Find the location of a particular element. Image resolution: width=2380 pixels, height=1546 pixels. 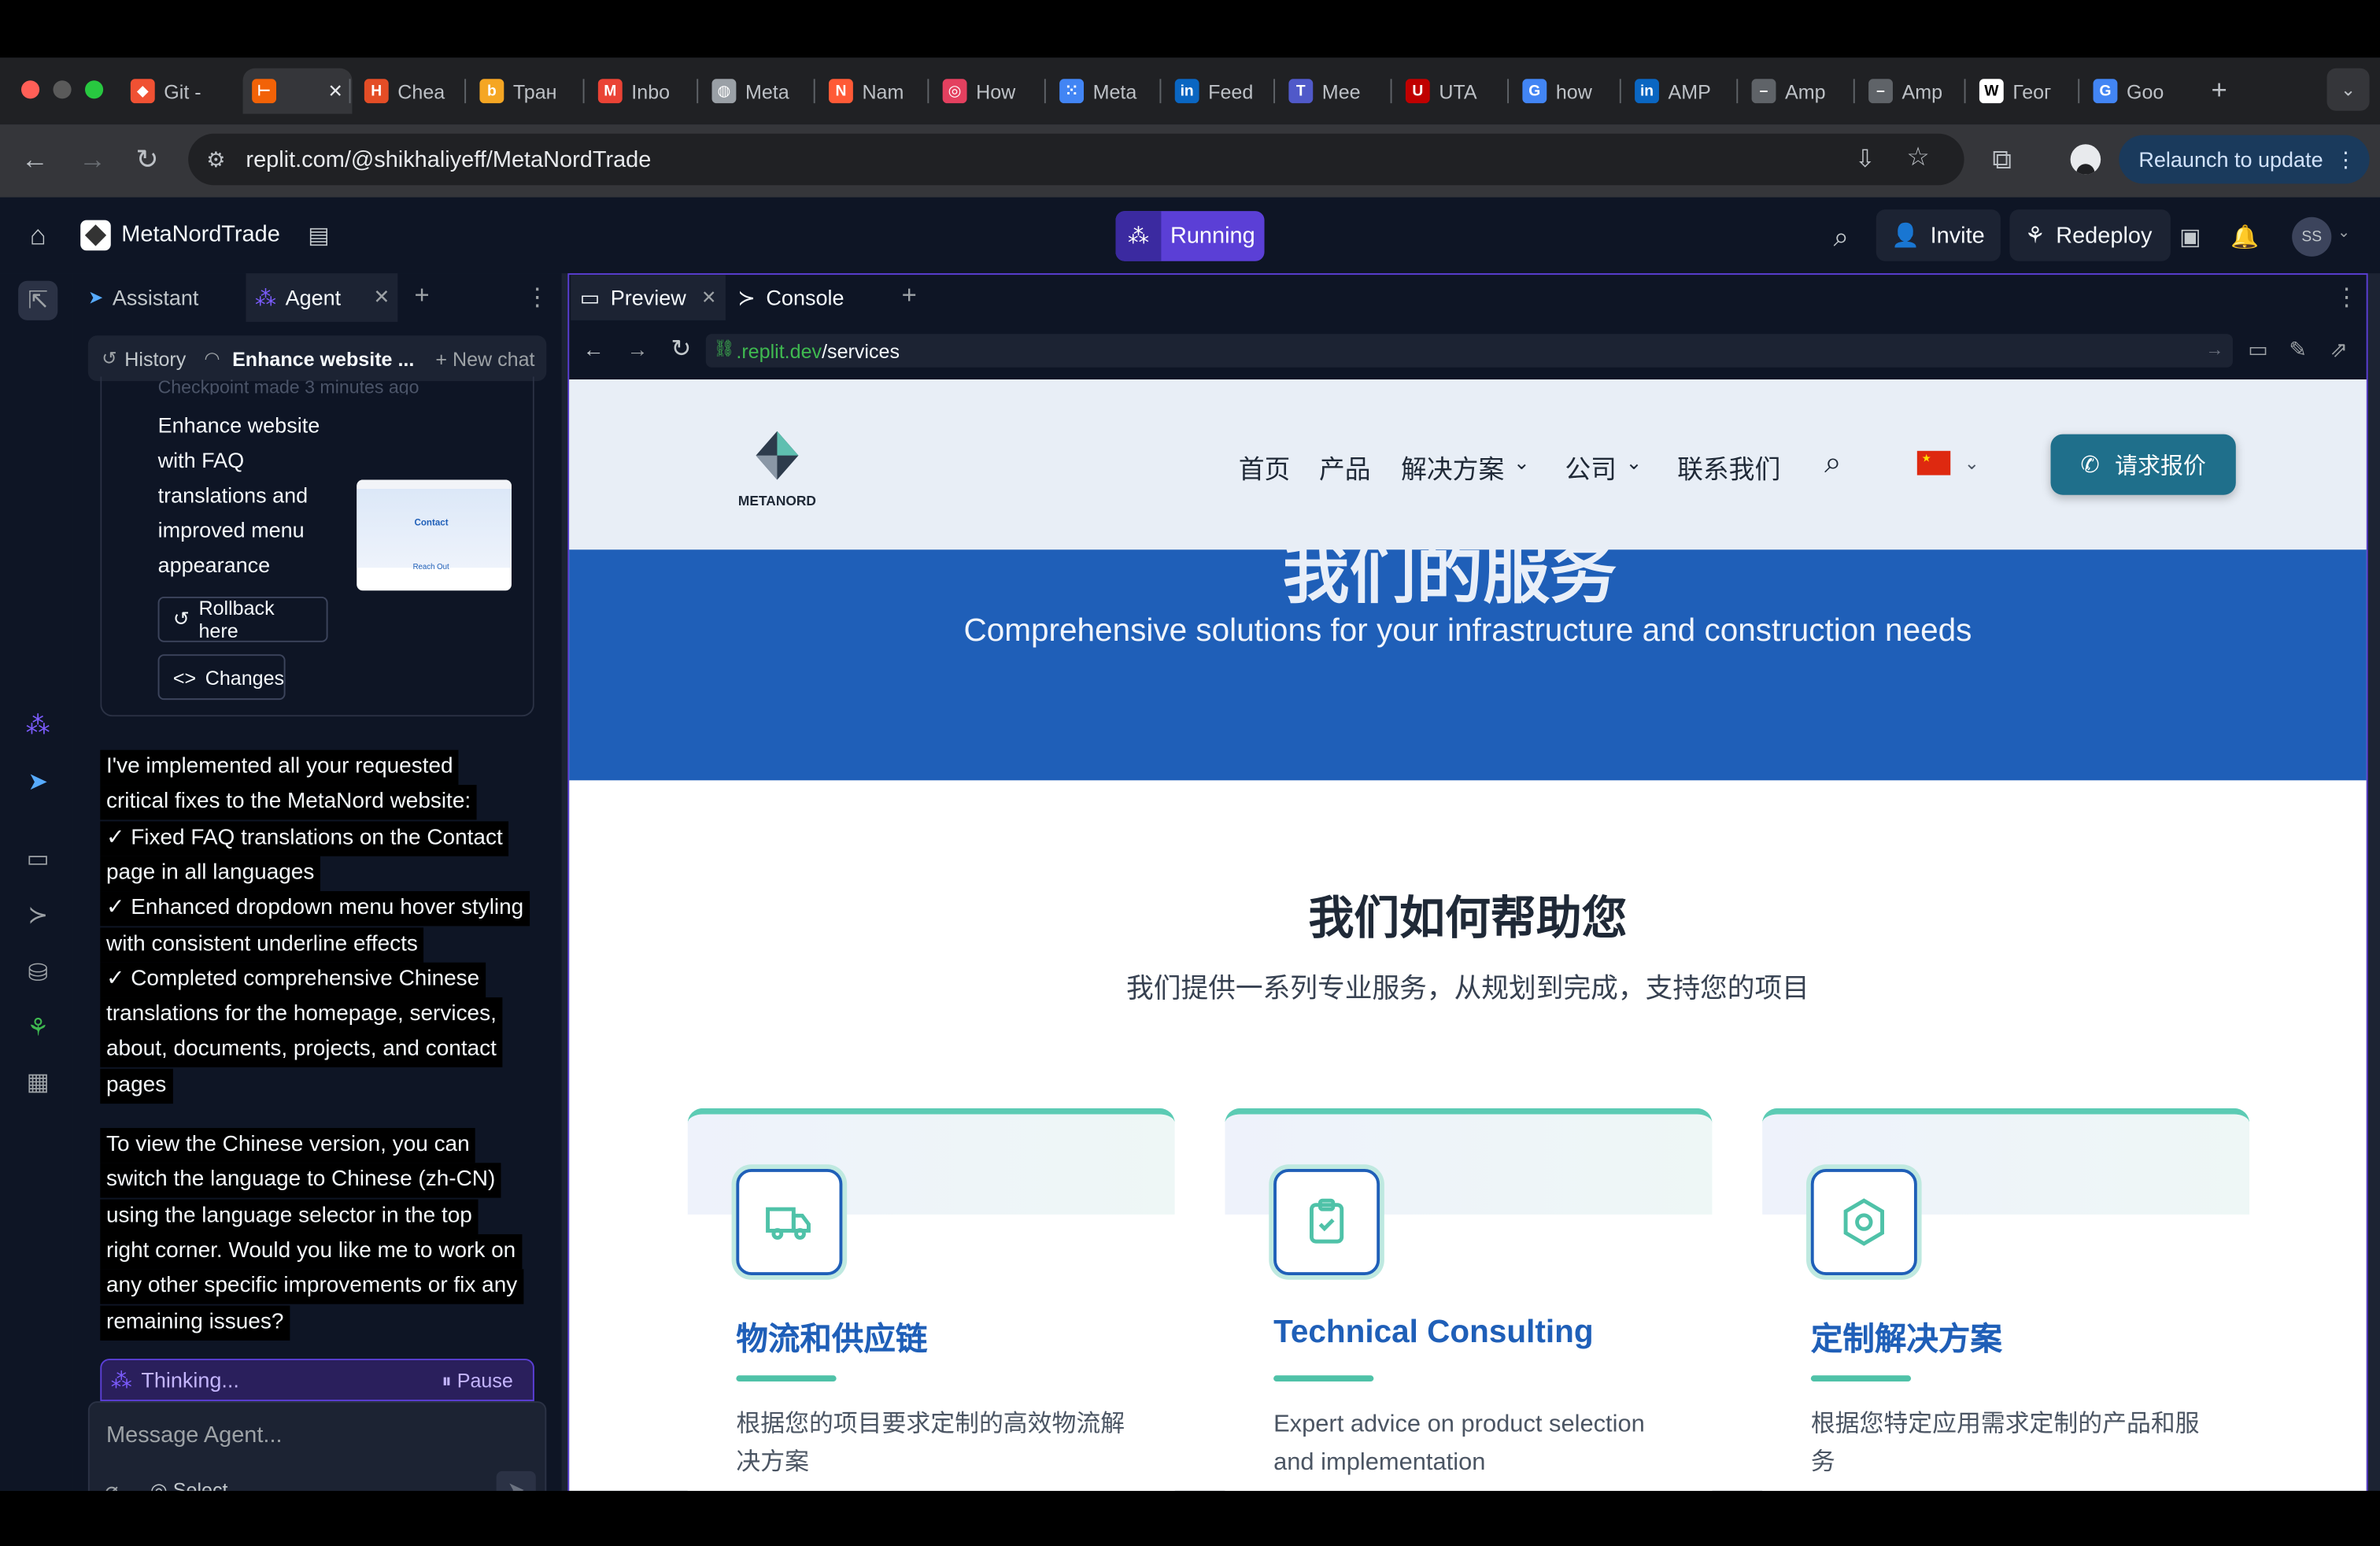

console-rail-icon: ≻ is located at coordinates (37, 915).